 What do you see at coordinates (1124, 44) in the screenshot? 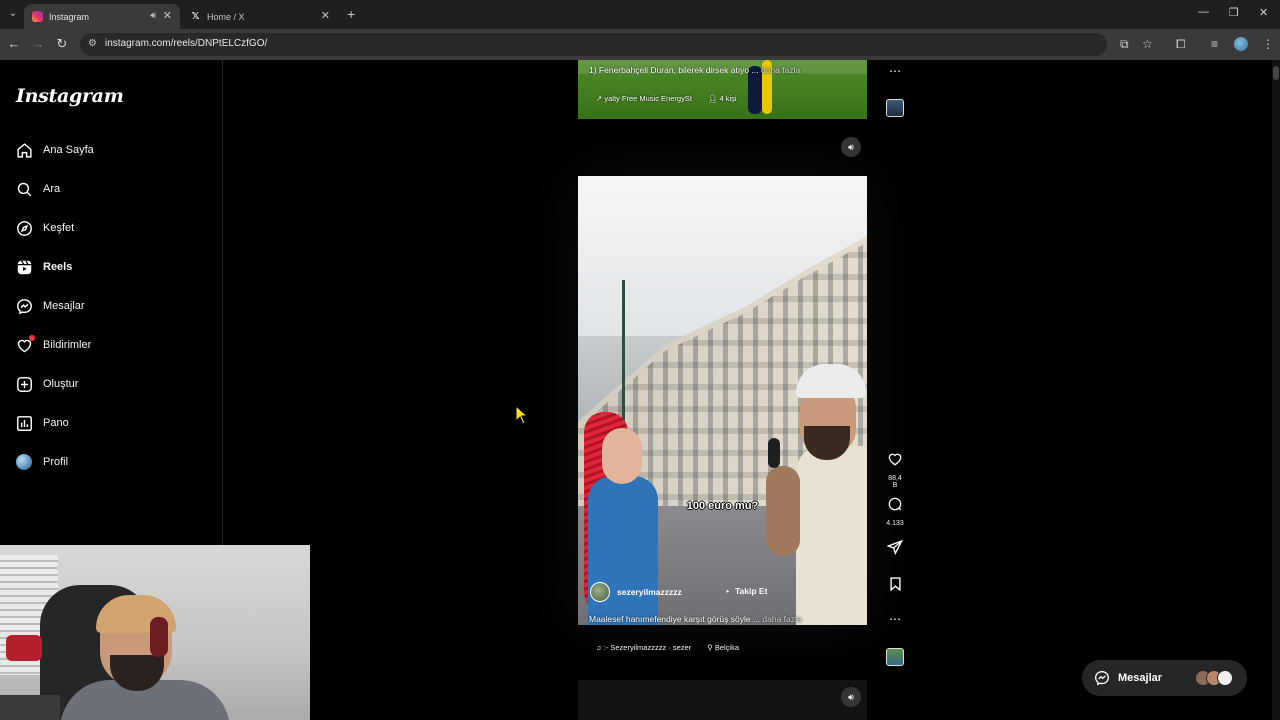
I see `install-app-icon: ⧉` at bounding box center [1124, 44].